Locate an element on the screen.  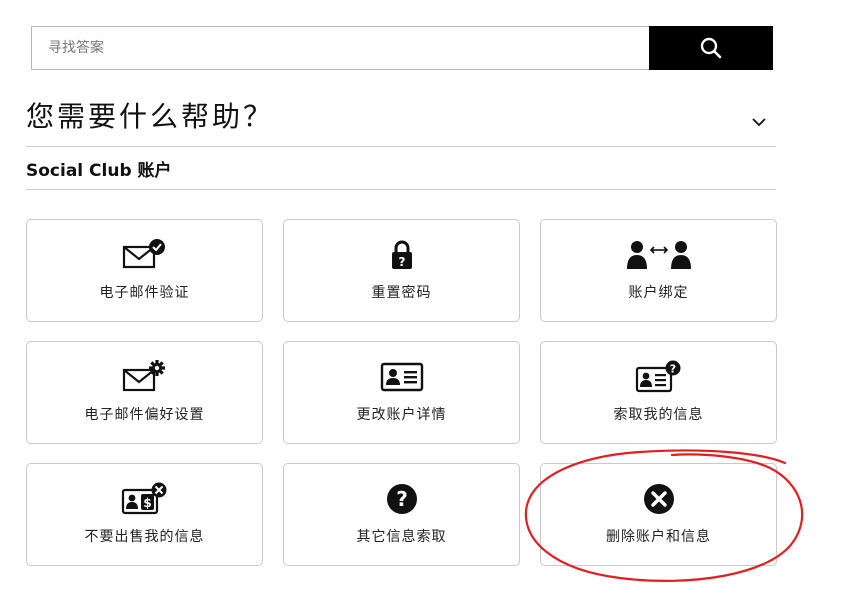
search-input is located at coordinates (340, 48).